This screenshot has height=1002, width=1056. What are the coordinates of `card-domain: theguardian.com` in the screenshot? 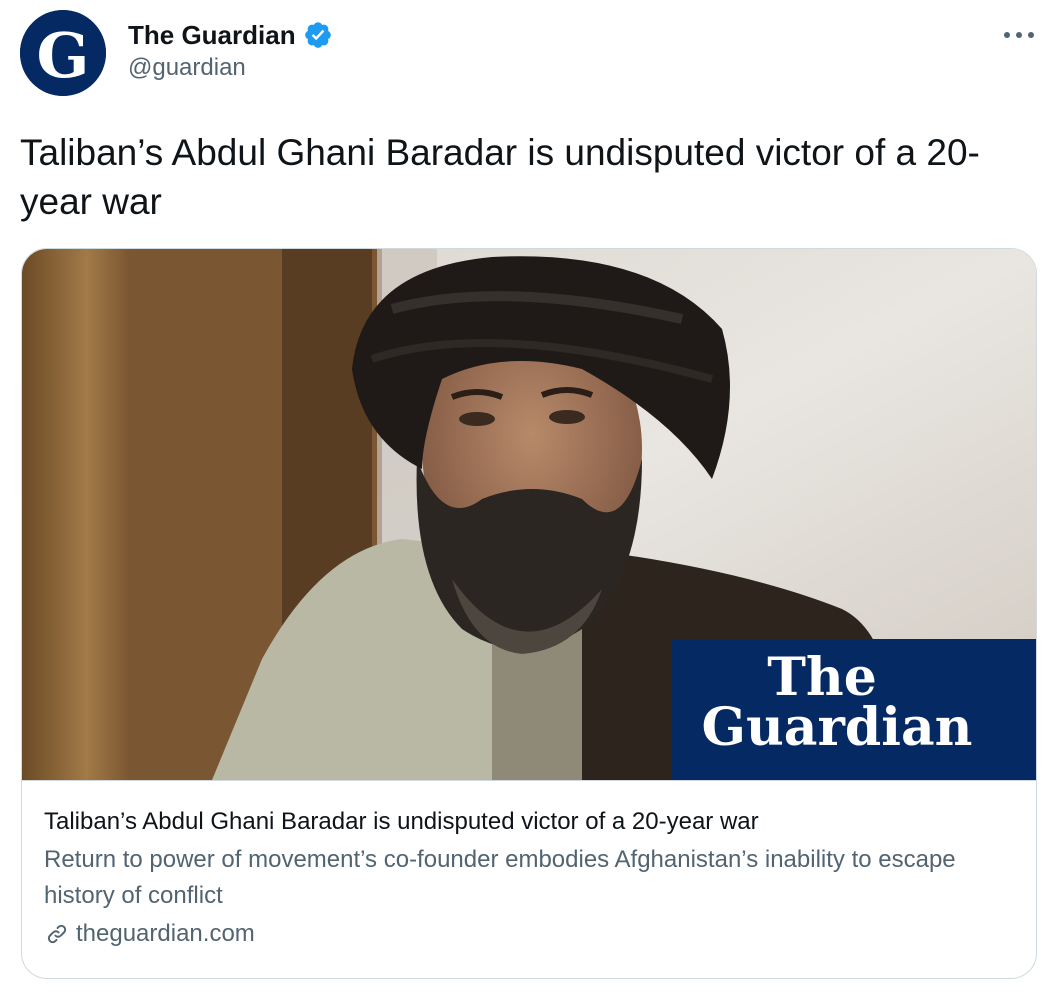 It's located at (165, 933).